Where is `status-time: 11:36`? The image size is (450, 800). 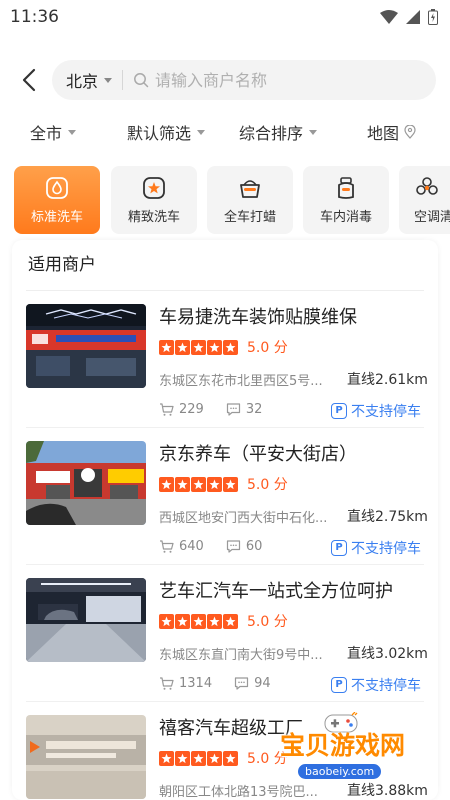
status-time: 11:36 is located at coordinates (34, 17).